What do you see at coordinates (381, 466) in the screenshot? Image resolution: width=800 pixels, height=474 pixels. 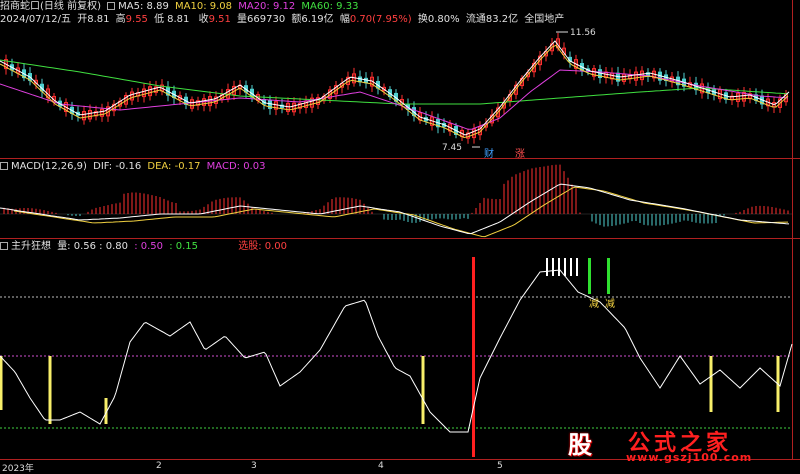 I see `x-axis-month-4: 4` at bounding box center [381, 466].